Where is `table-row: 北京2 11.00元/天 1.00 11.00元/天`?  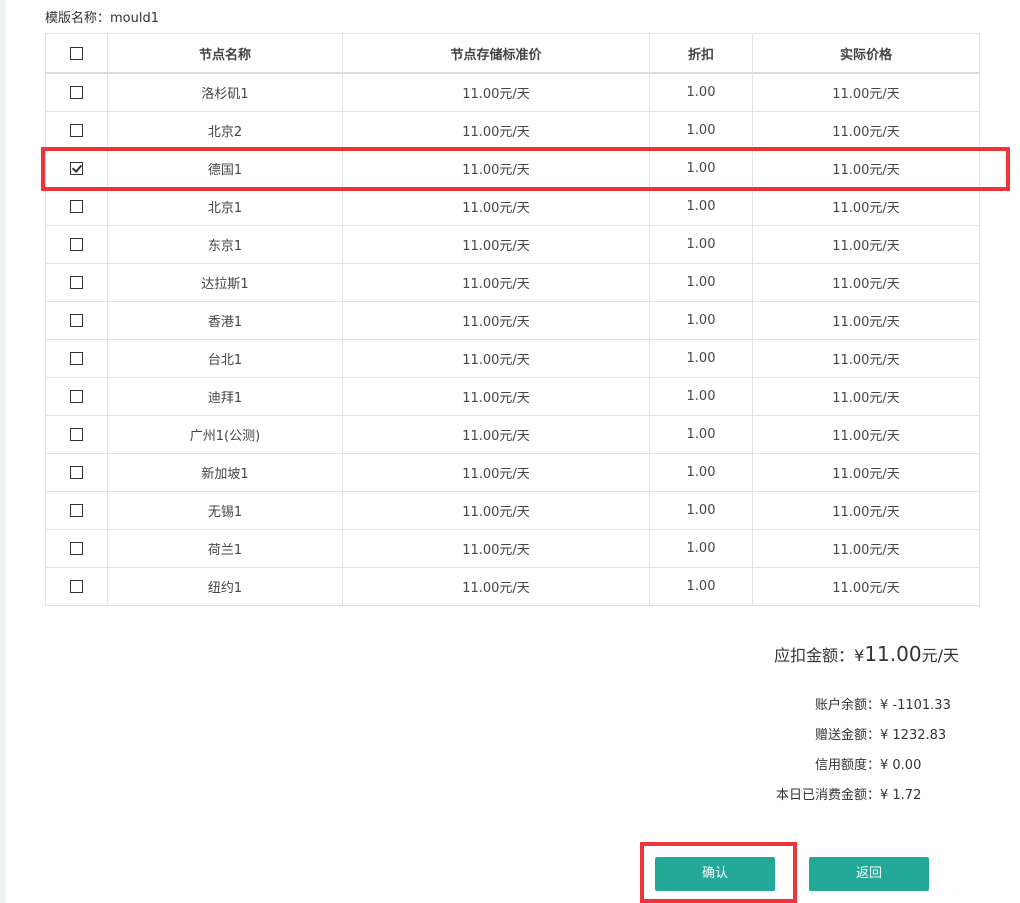
table-row: 北京2 11.00元/天 1.00 11.00元/天 is located at coordinates (512, 130).